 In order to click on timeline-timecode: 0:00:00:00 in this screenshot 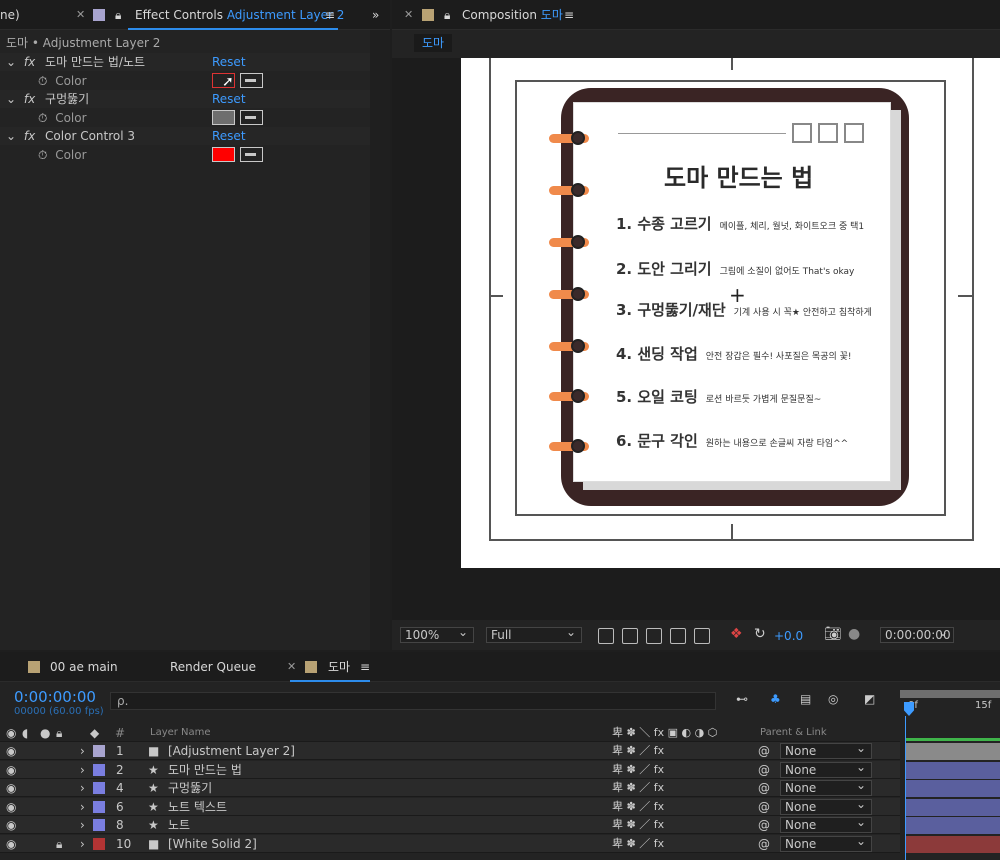, I will do `click(55, 697)`.